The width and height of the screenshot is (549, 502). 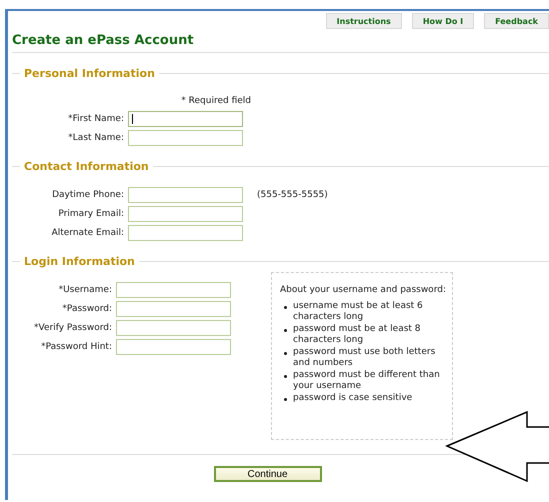 I want to click on continue-button: Continue, so click(x=268, y=474).